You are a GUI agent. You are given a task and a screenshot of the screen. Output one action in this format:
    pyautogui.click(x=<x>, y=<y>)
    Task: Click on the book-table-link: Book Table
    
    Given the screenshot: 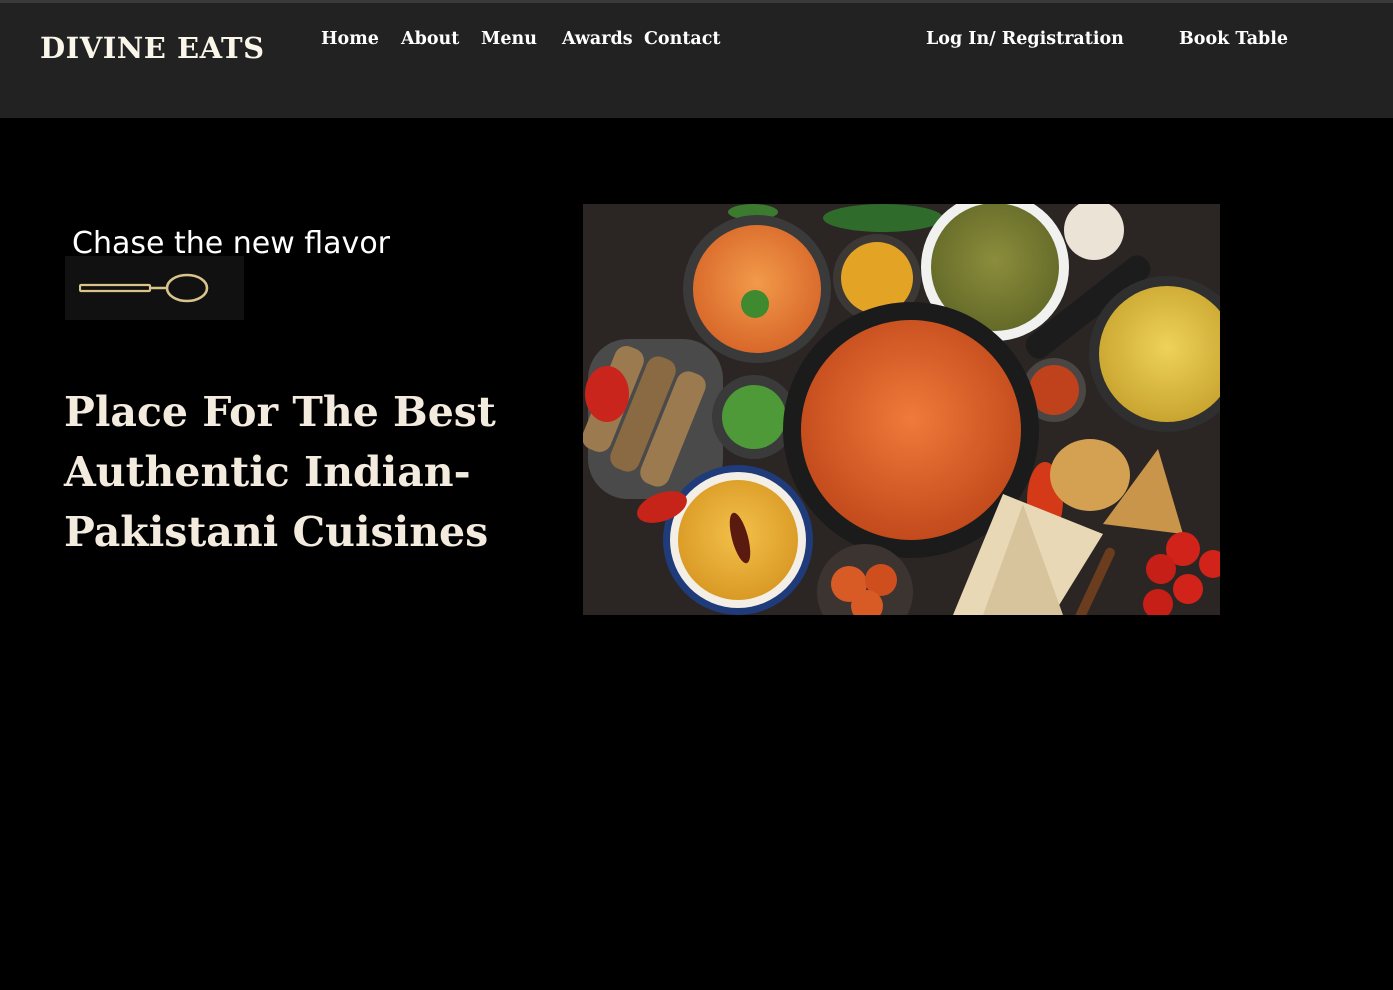 What is the action you would take?
    pyautogui.click(x=1233, y=39)
    